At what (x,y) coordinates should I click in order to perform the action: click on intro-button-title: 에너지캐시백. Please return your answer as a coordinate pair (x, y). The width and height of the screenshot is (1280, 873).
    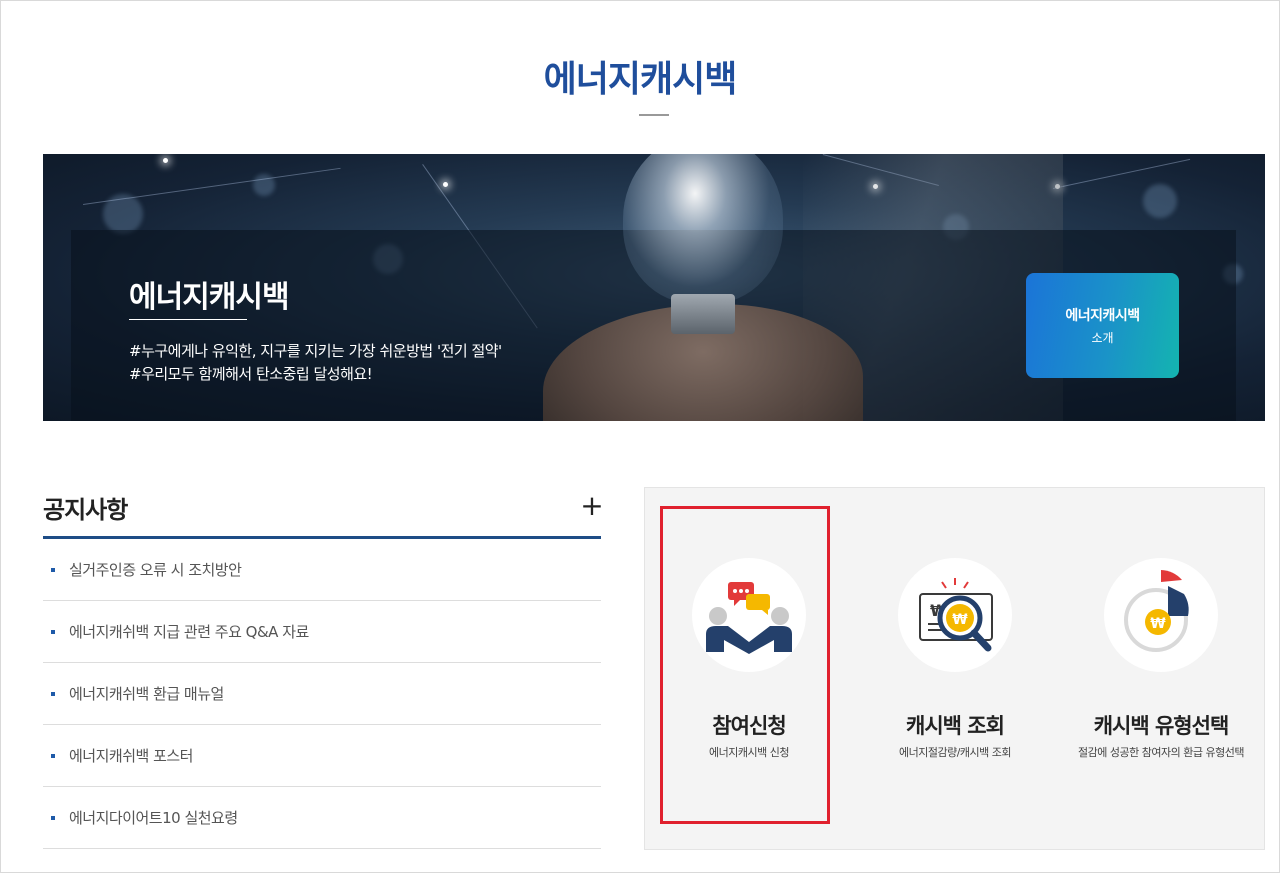
    Looking at the image, I should click on (1102, 316).